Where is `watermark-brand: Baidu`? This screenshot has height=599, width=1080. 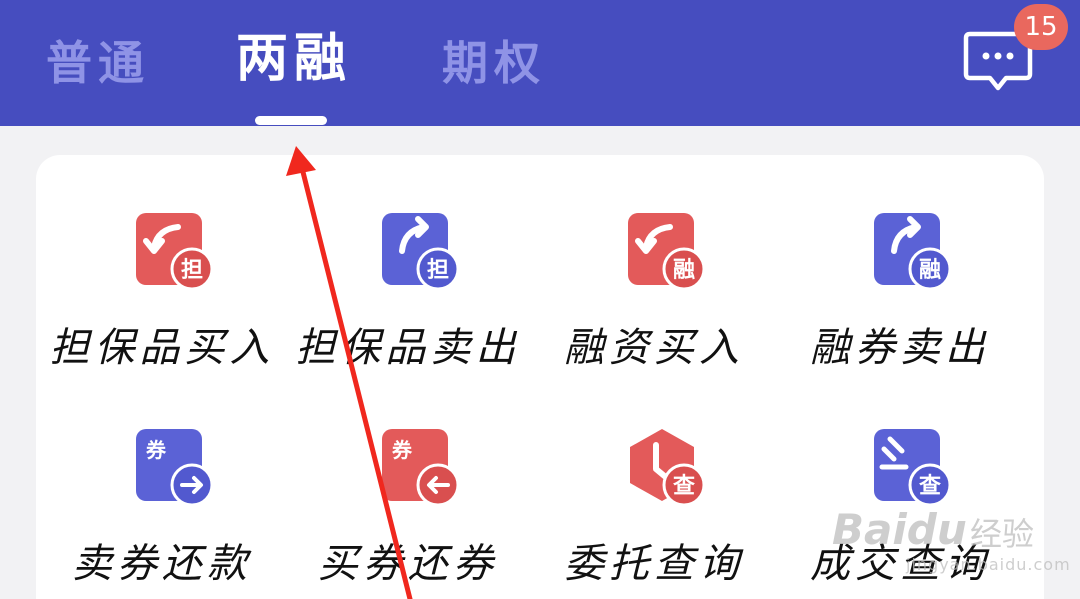
watermark-brand: Baidu is located at coordinates (899, 529).